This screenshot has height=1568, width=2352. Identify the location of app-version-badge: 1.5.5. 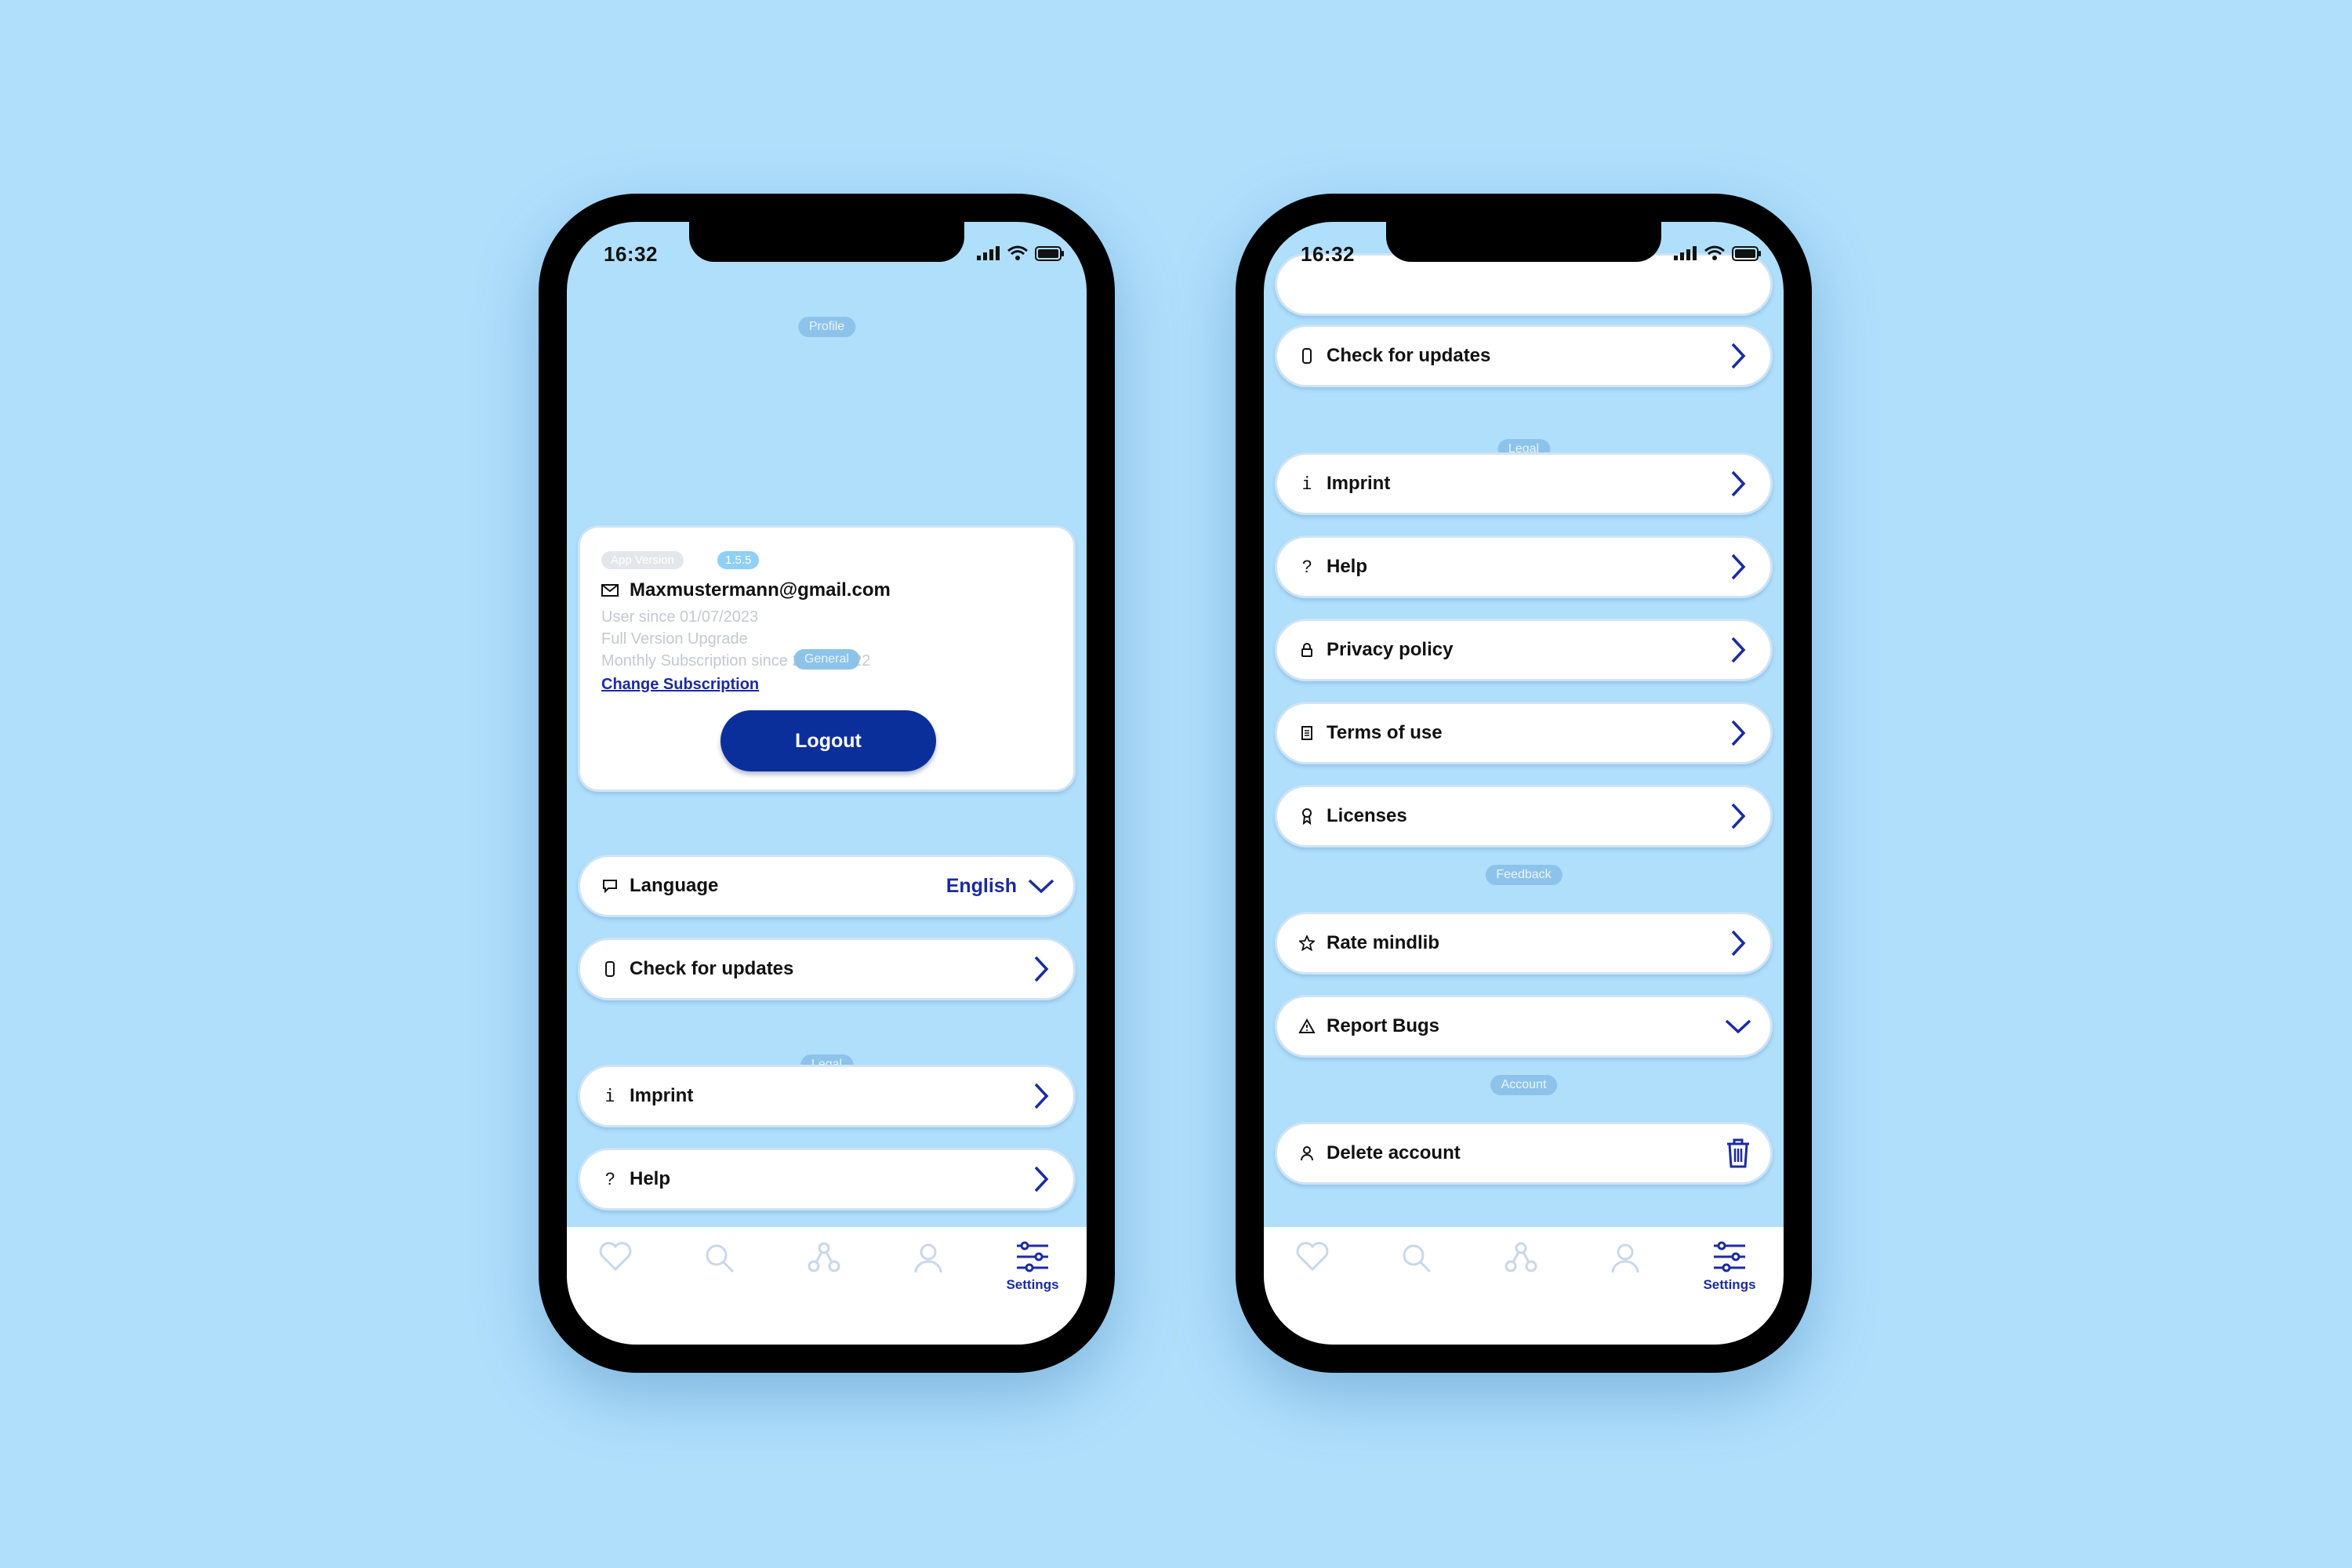
(738, 560).